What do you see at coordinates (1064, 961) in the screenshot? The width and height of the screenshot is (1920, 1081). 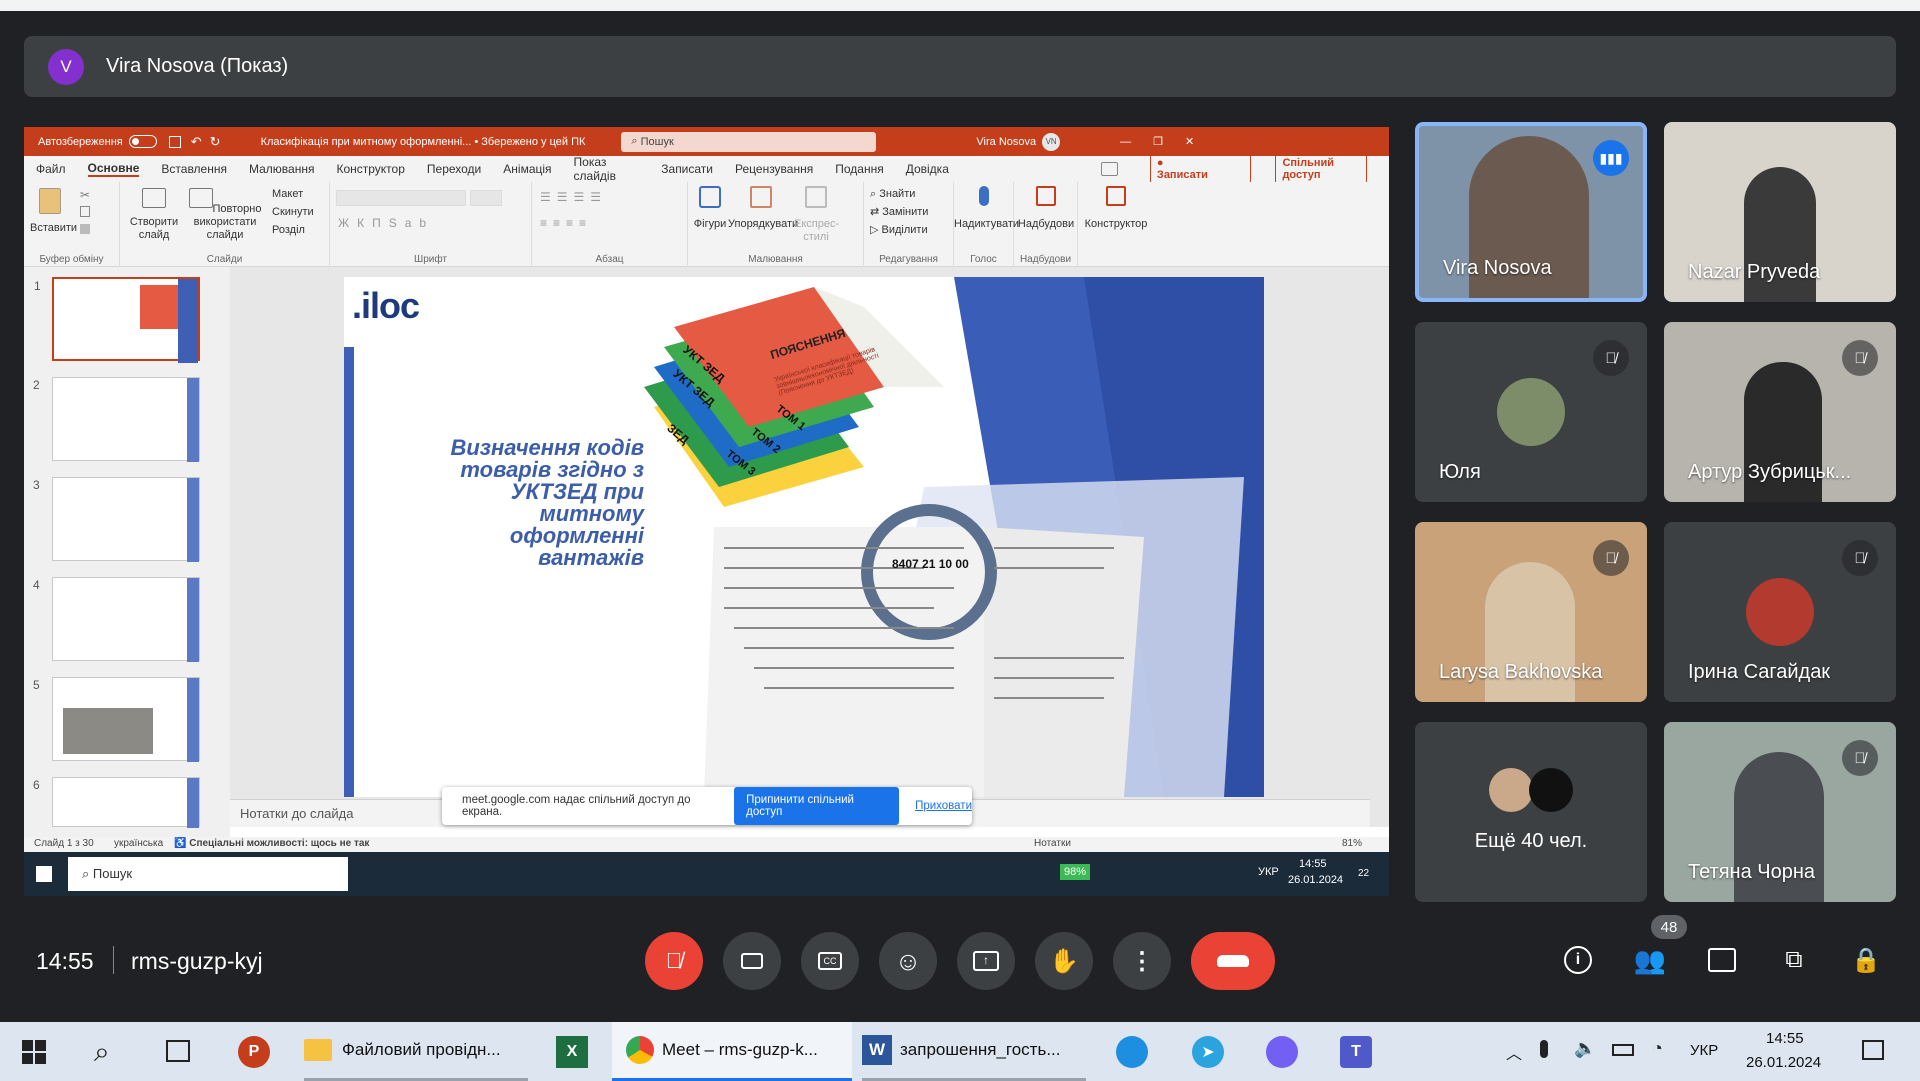 I see `raise-hand-button: ✋` at bounding box center [1064, 961].